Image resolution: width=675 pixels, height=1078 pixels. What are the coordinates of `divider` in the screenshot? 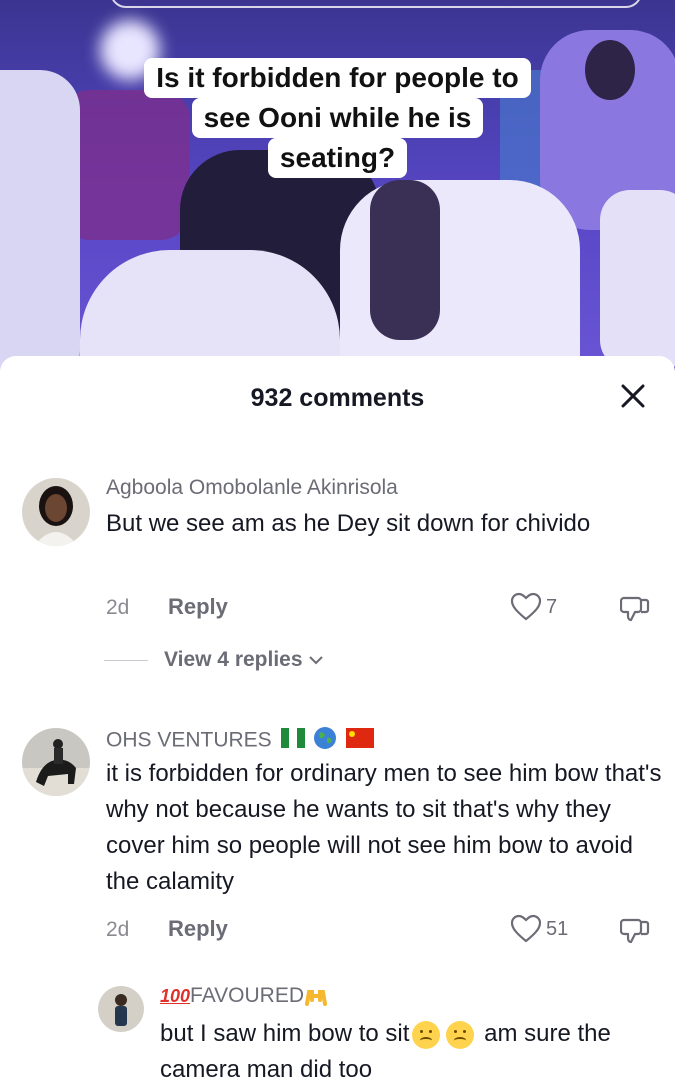 It's located at (126, 660).